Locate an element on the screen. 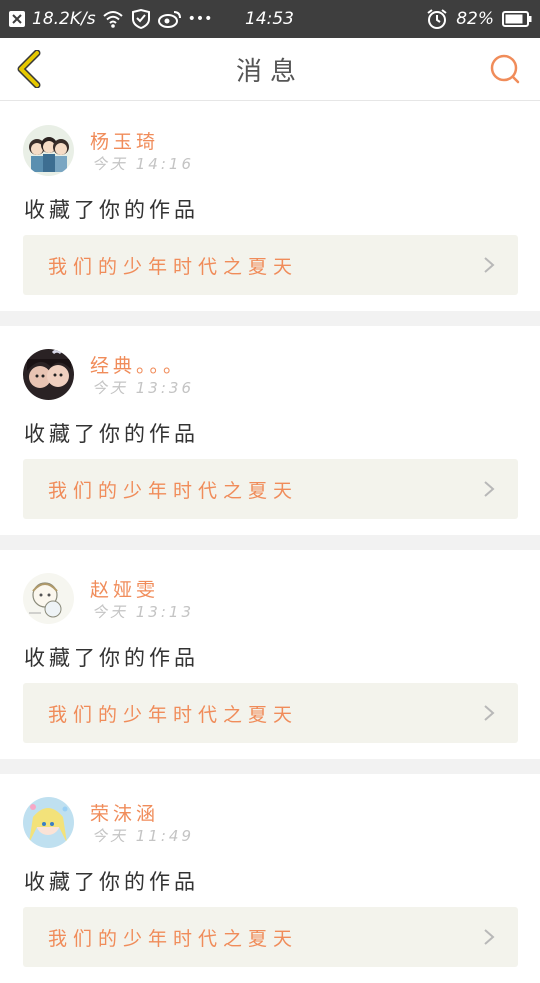  search-button is located at coordinates (505, 69).